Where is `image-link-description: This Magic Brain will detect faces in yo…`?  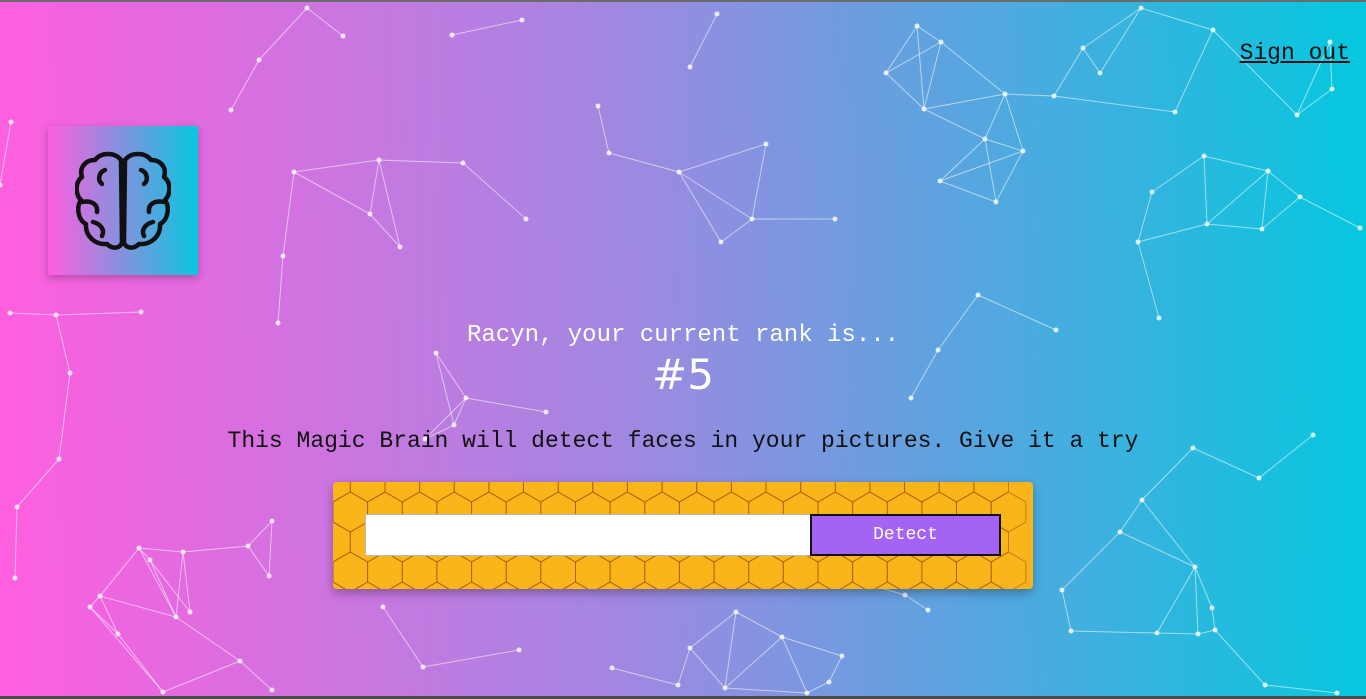 image-link-description: This Magic Brain will detect faces in yo… is located at coordinates (683, 441).